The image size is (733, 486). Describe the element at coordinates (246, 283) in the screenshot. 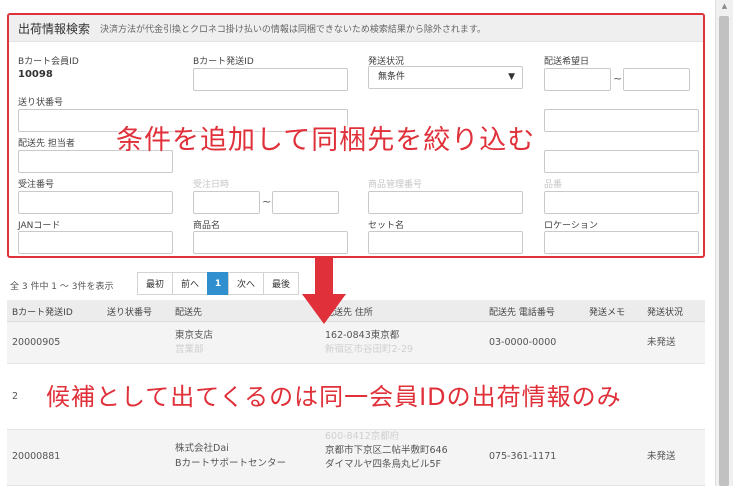

I see `page-next-button: 次へ` at that location.